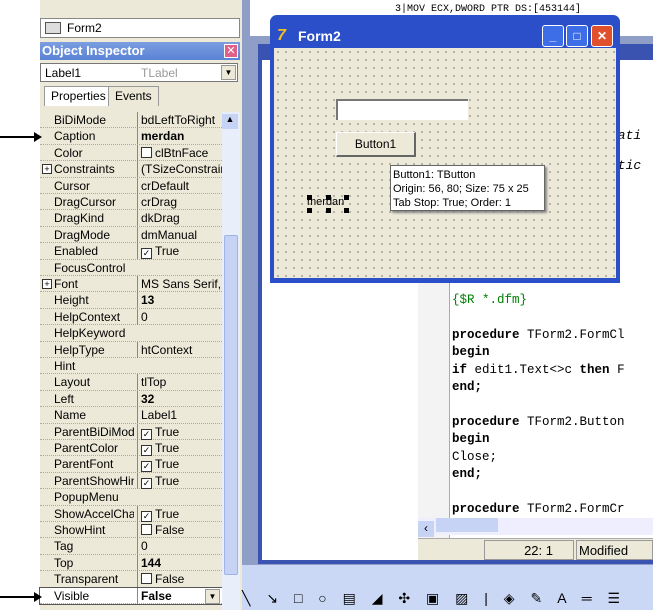 This screenshot has height=610, width=653. Describe the element at coordinates (131, 399) in the screenshot. I see `property-row-left: Left 32` at that location.